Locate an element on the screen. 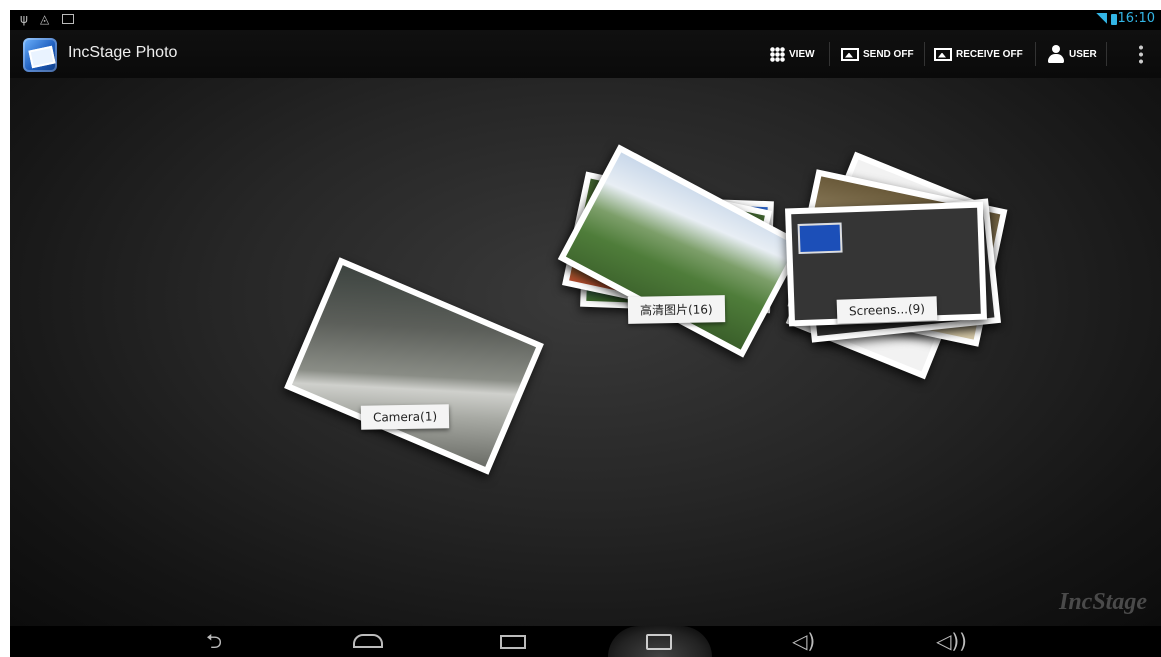 The width and height of the screenshot is (1161, 657). back-icon: ⮌ is located at coordinates (214, 641).